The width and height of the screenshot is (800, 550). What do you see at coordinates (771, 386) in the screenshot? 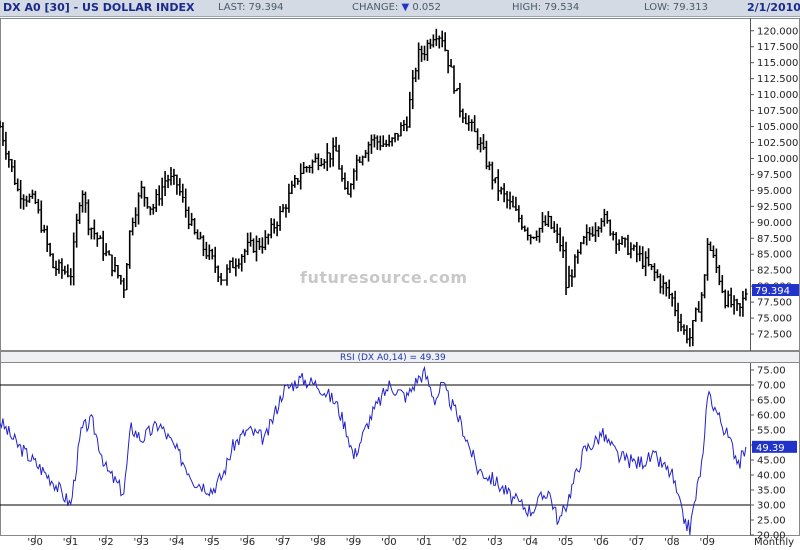
I see `rsi-y-tick-label: 70.00` at bounding box center [771, 386].